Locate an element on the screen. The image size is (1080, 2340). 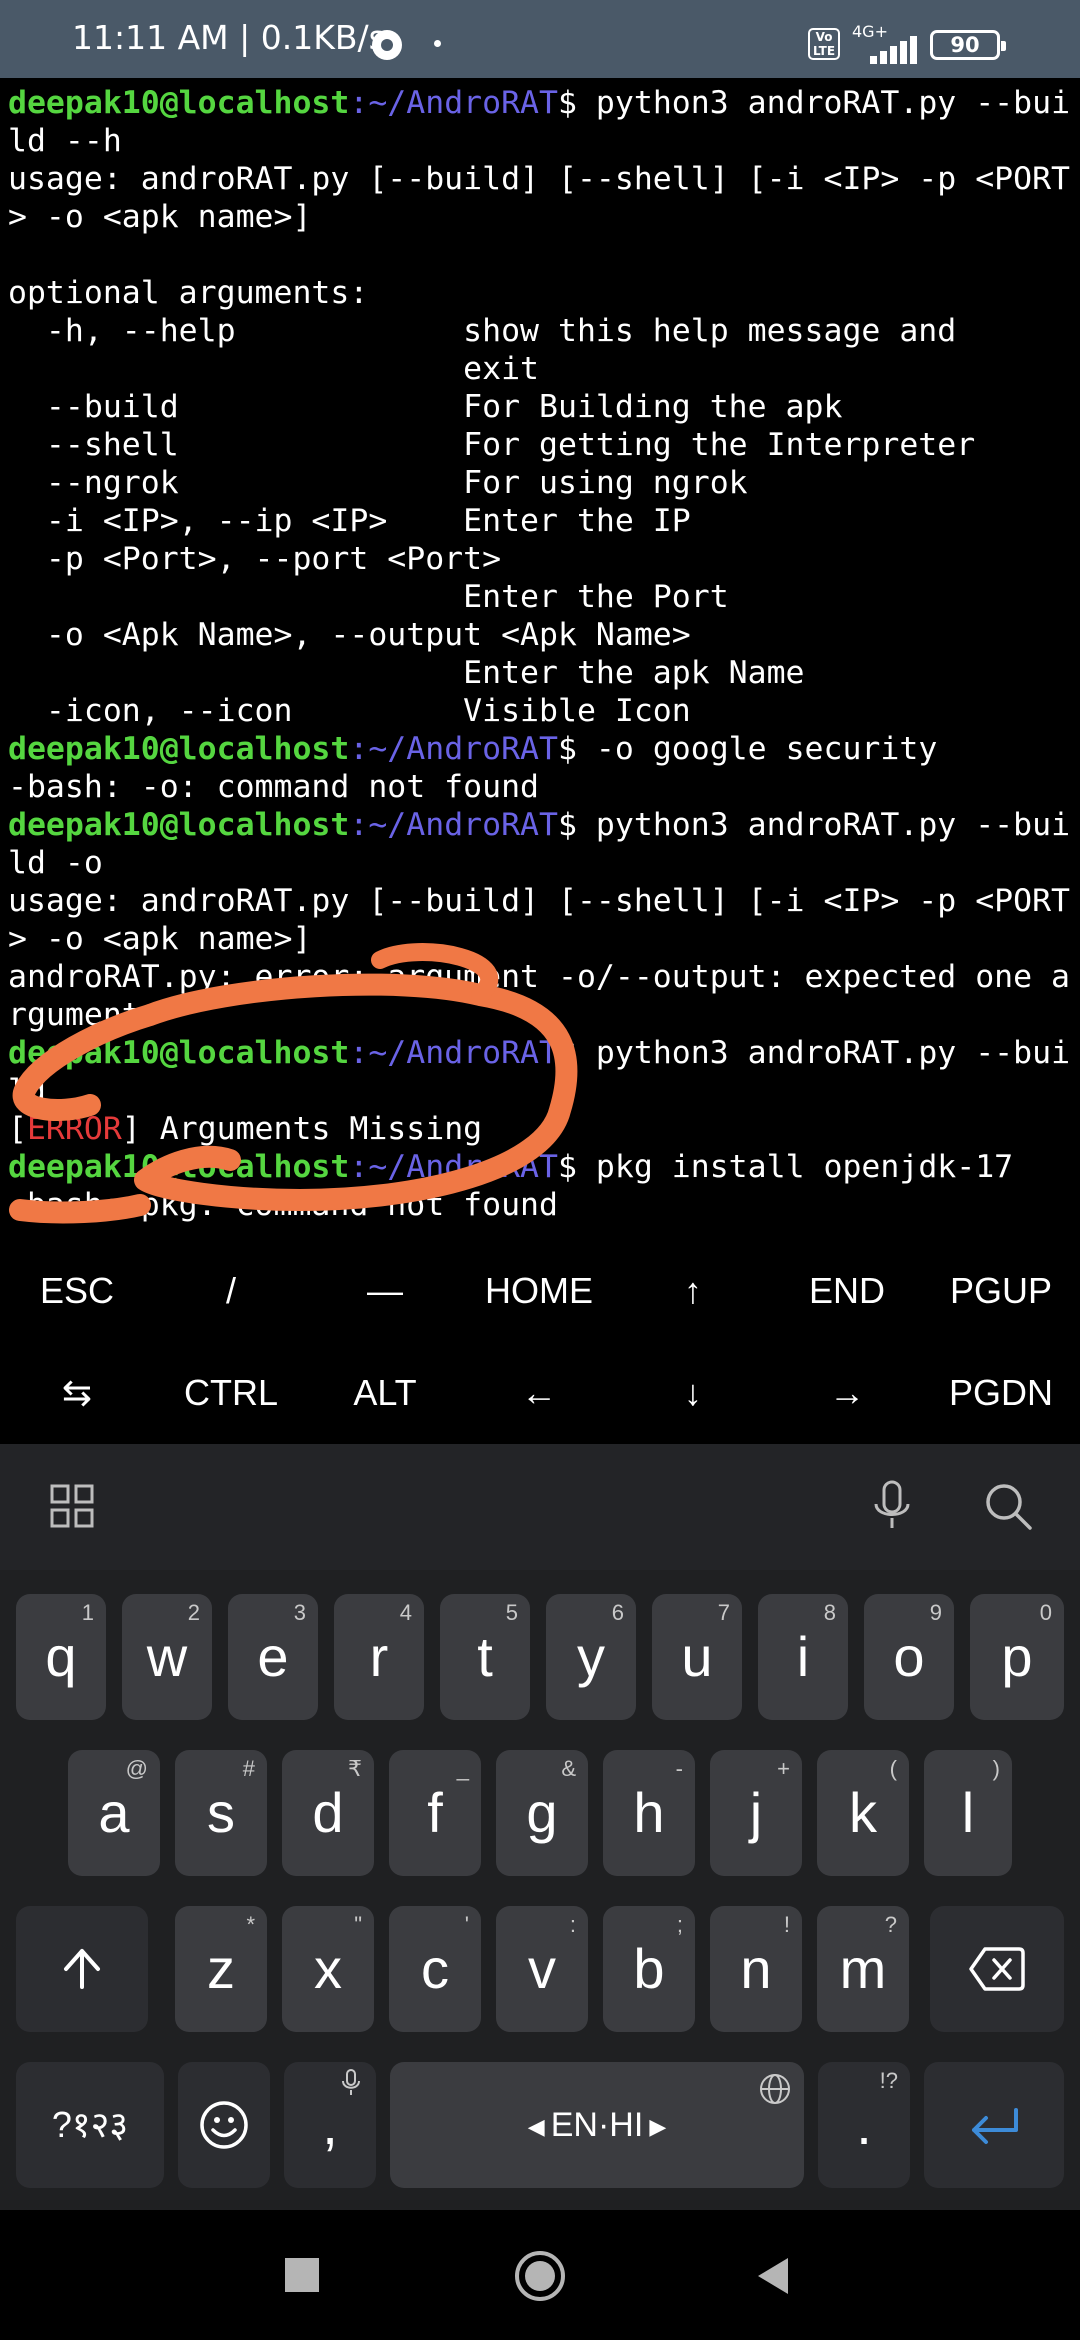
terminal-line: -i <IP>, --ip <IP> Enter the IP is located at coordinates (349, 521).